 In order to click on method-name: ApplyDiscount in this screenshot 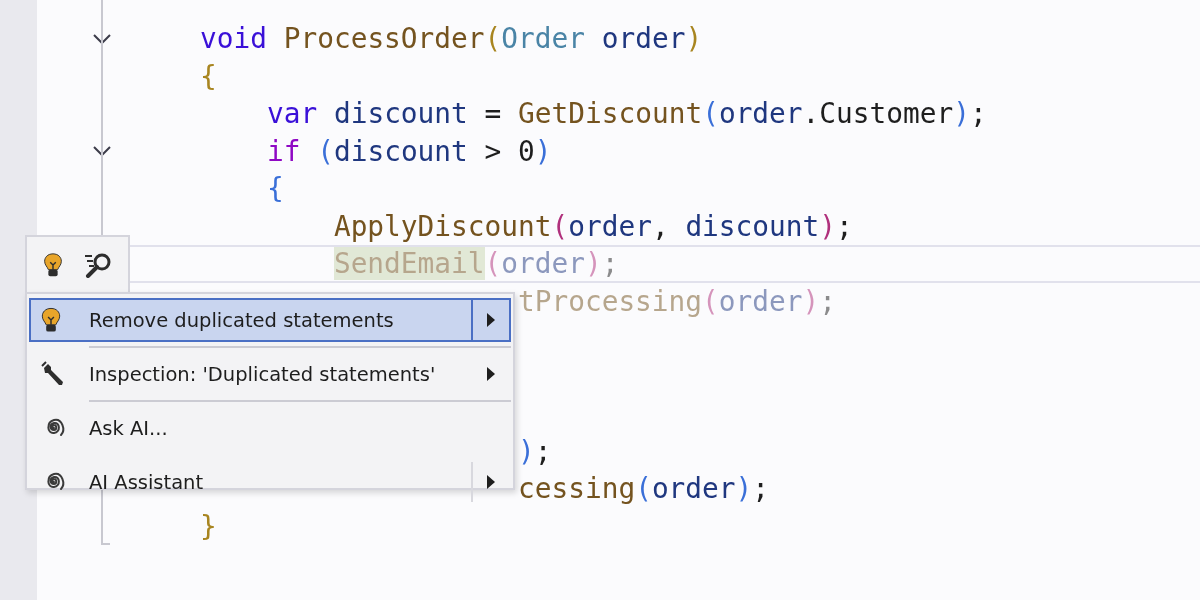, I will do `click(442, 226)`.